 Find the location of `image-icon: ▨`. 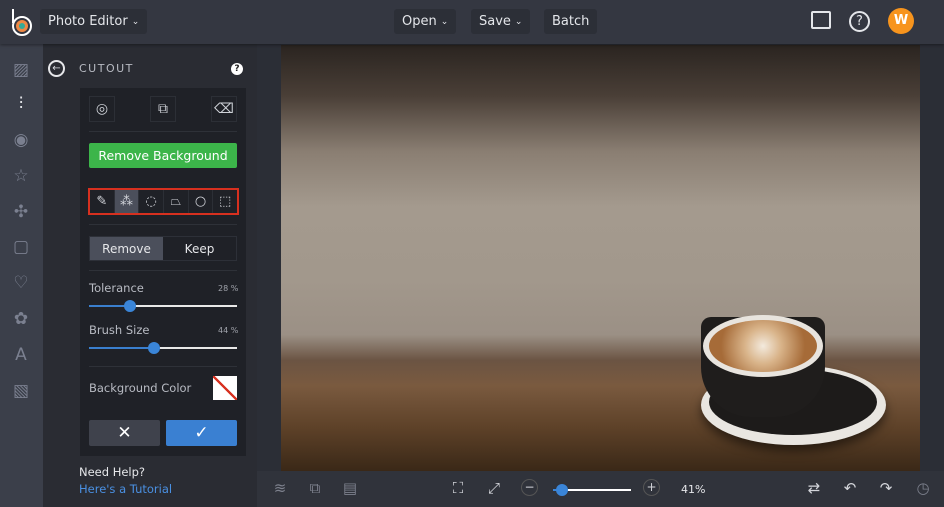

image-icon: ▨ is located at coordinates (21, 70).